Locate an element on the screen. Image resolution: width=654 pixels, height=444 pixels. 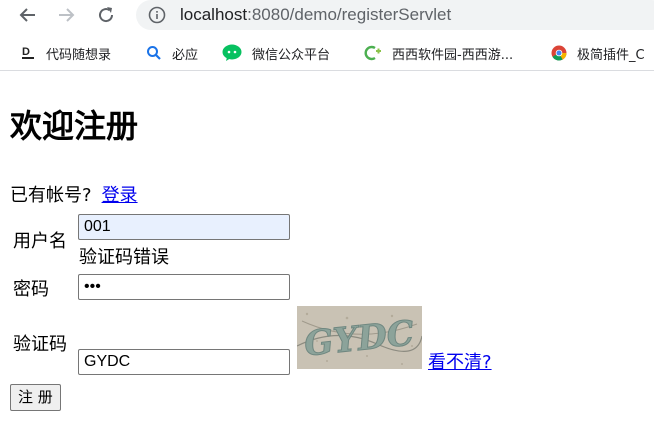
bookmark-item: D 代码随想录 is located at coordinates (65, 53).